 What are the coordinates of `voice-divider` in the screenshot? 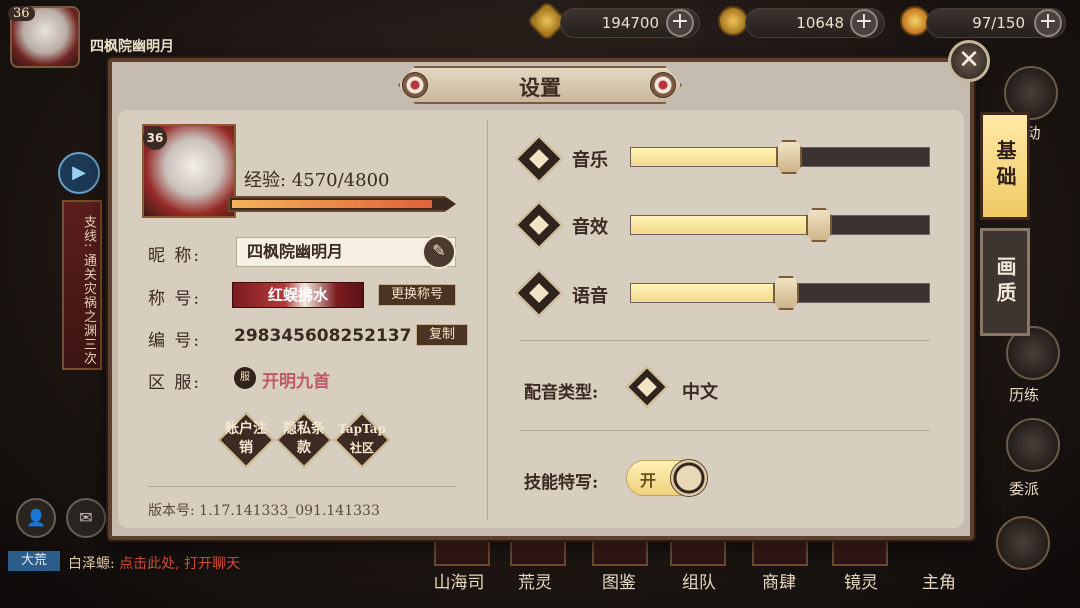 It's located at (725, 430).